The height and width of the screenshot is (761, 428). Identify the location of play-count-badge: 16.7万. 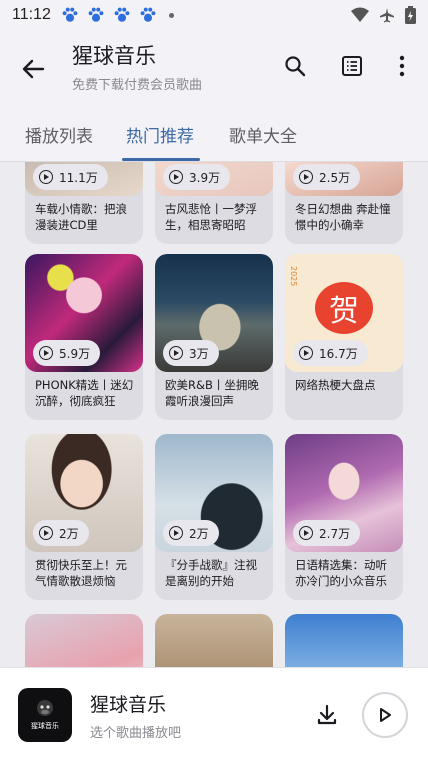
(330, 353).